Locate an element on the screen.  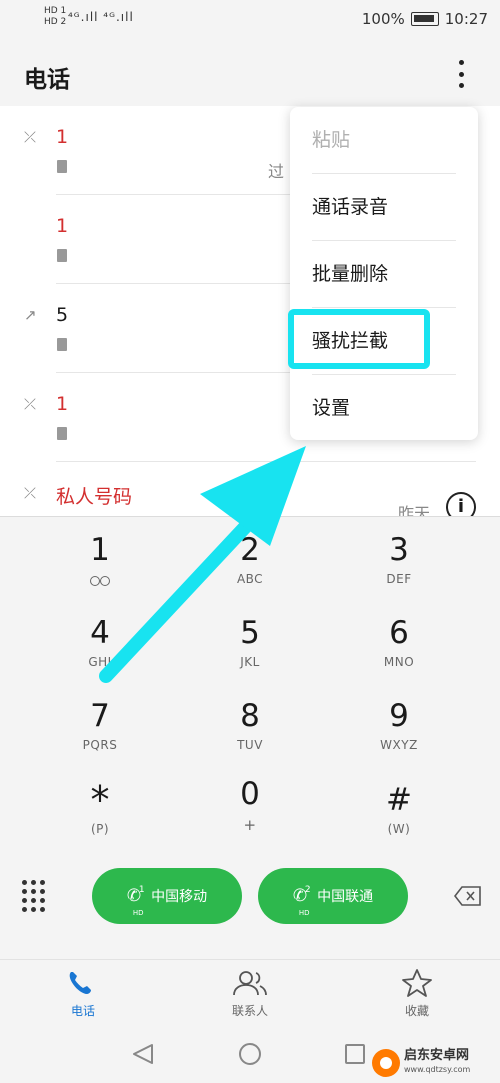
key-digit: 4 is located at coordinates (100, 633).